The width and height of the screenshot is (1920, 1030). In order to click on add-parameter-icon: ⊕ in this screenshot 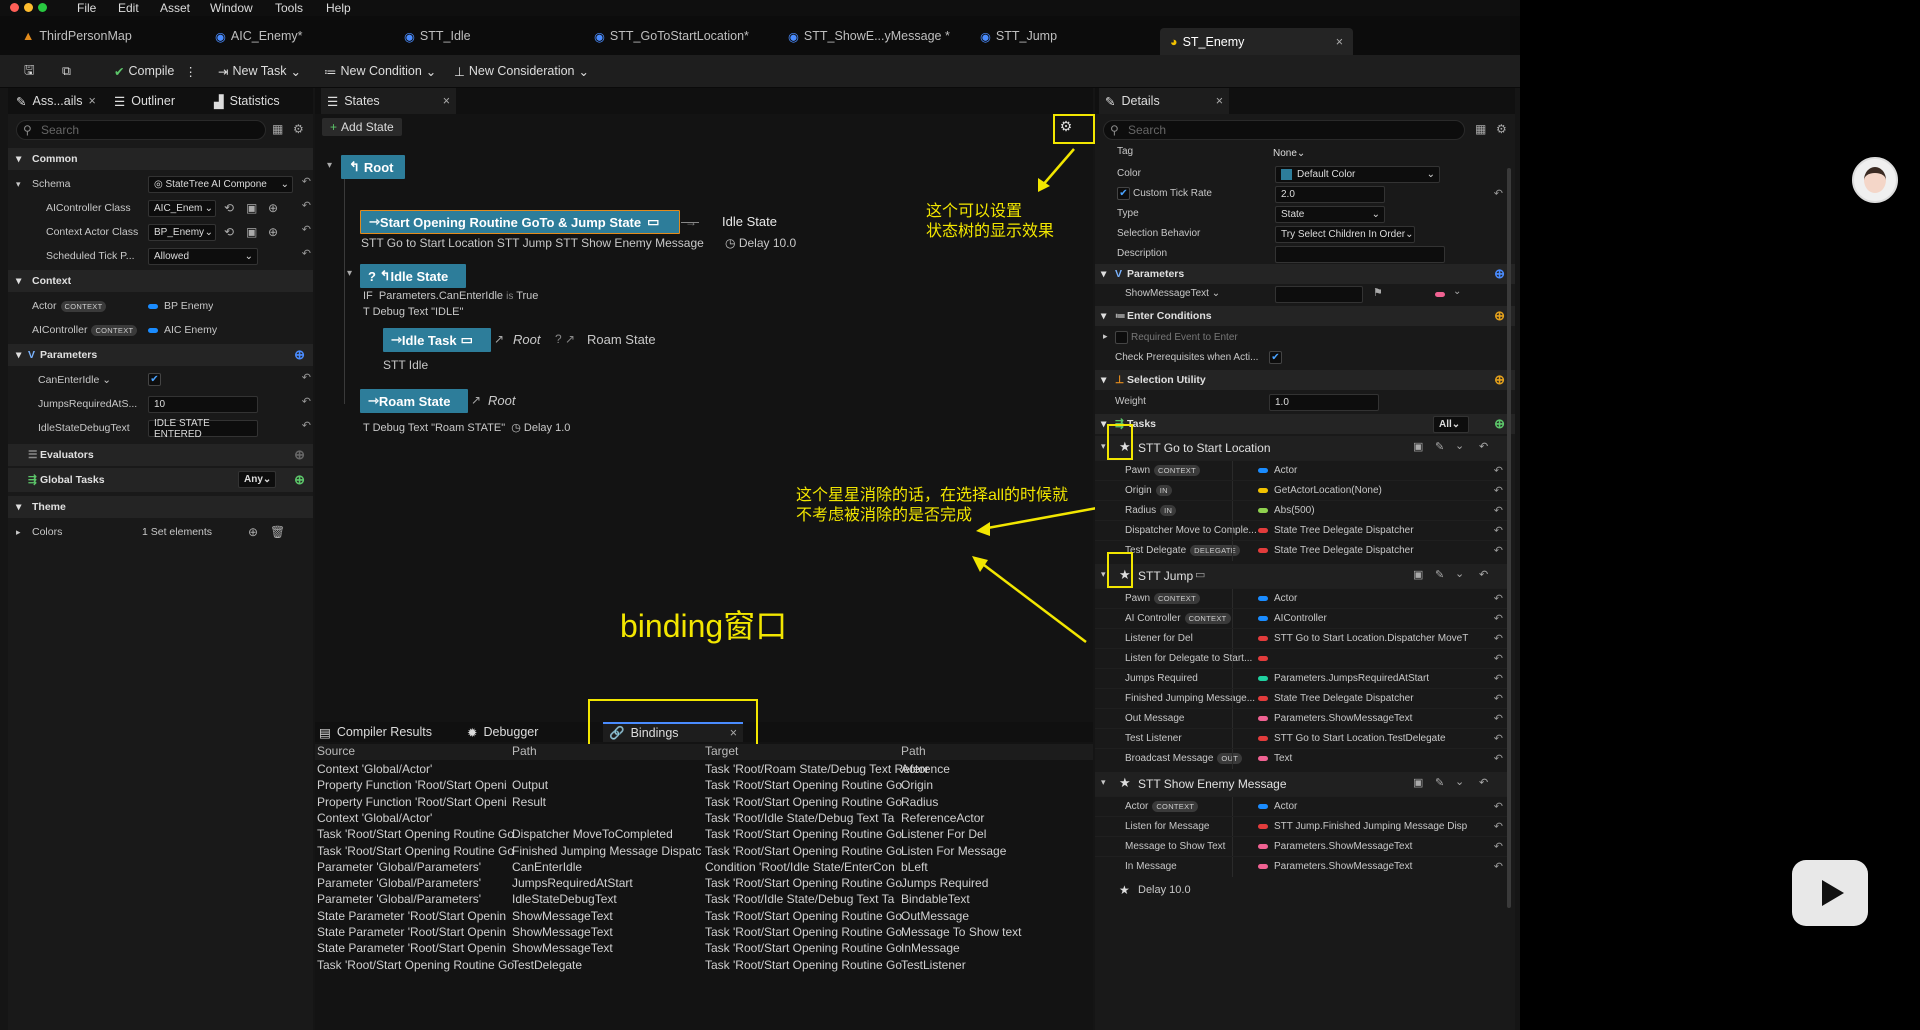, I will do `click(299, 355)`.